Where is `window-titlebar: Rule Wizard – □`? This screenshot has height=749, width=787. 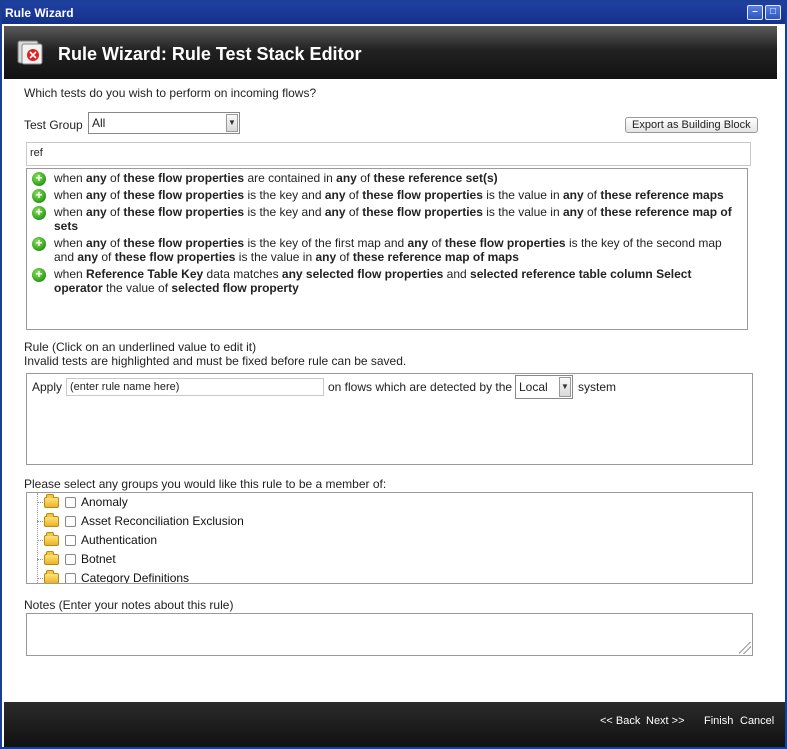
window-titlebar: Rule Wizard – □ is located at coordinates (393, 13).